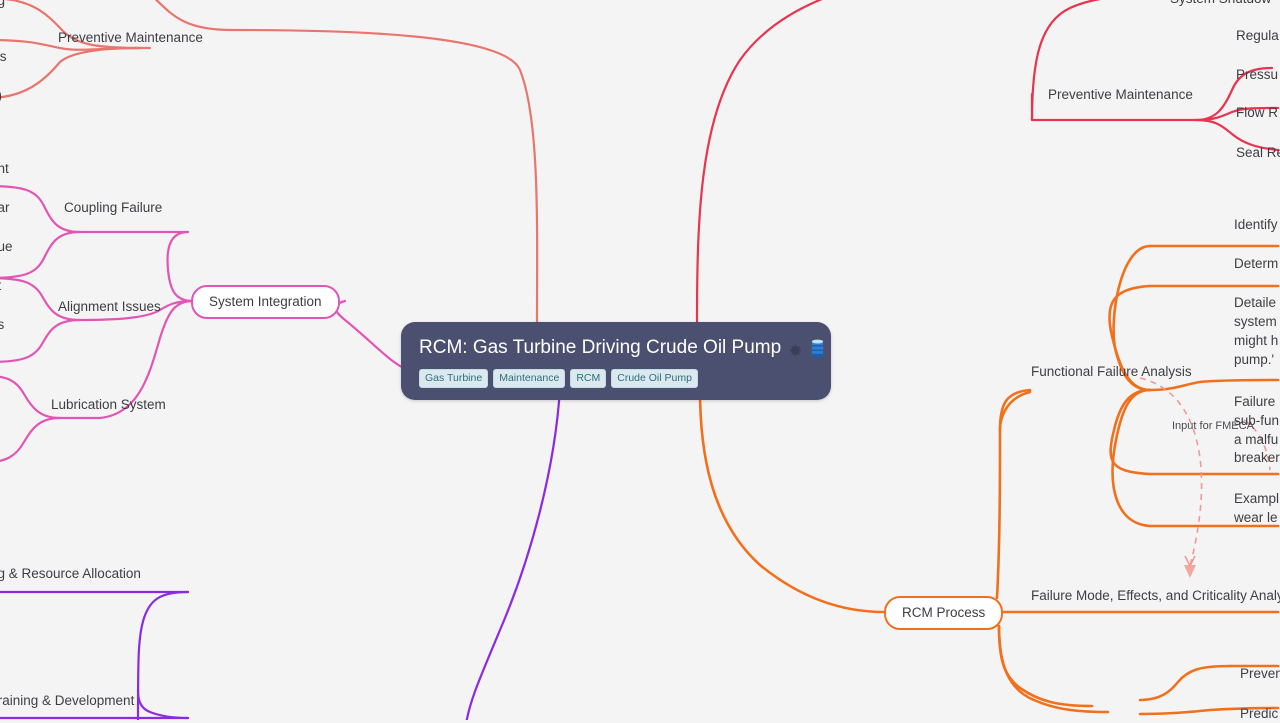 This screenshot has height=723, width=1280. Describe the element at coordinates (454, 378) in the screenshot. I see `tag-gas-turbine: Gas Turbine` at that location.